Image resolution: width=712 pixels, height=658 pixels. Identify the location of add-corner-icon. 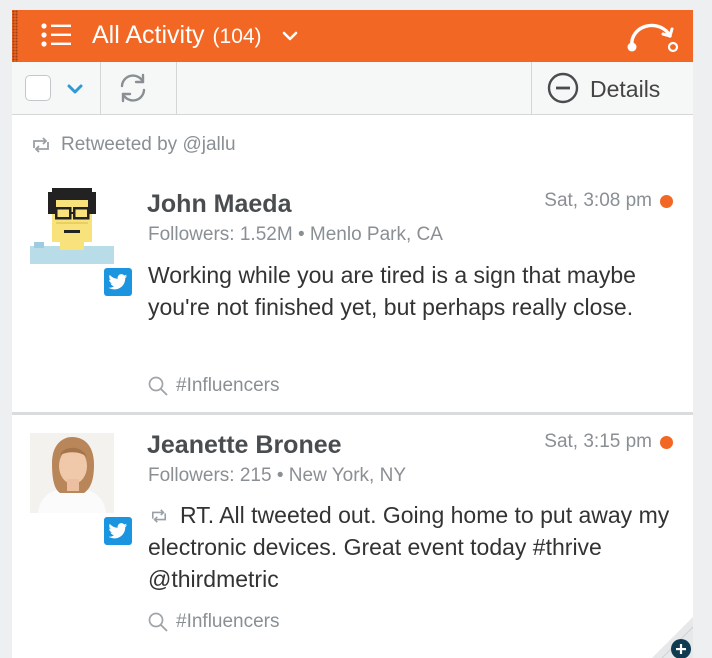
(671, 637).